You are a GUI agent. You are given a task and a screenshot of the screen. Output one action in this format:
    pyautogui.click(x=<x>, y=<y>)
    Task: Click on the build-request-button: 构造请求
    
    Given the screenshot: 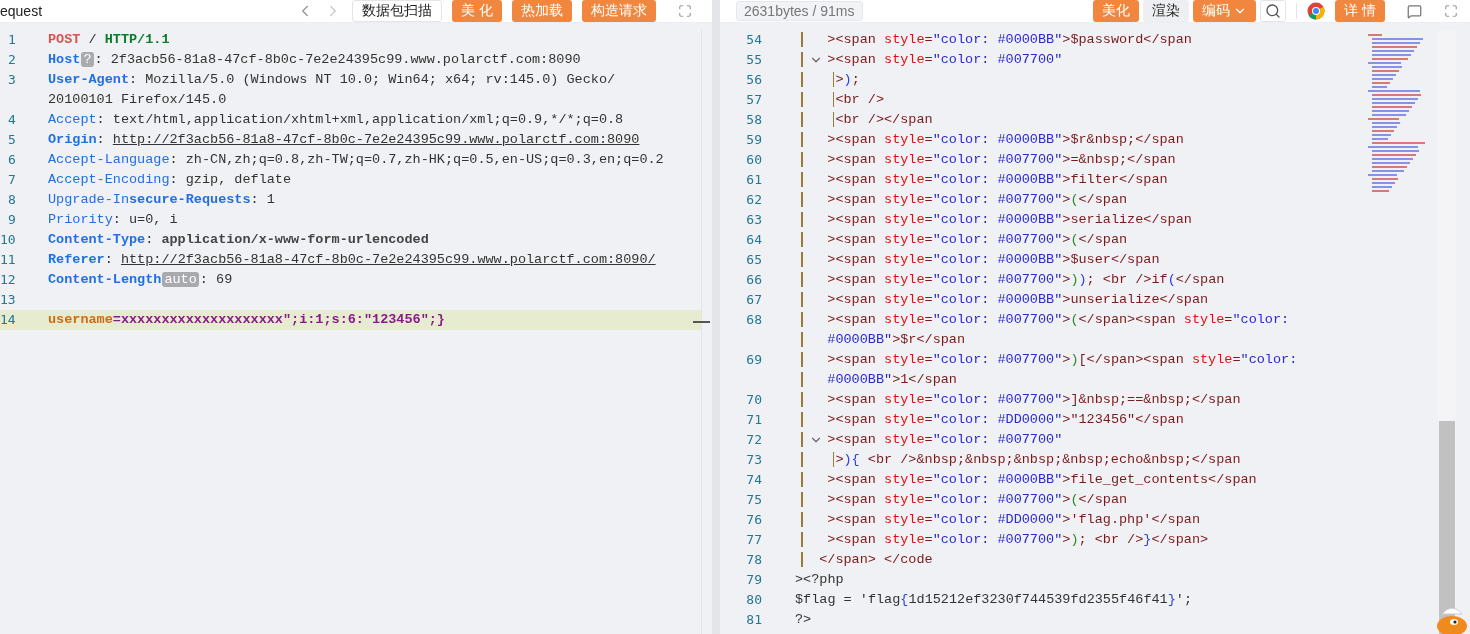 What is the action you would take?
    pyautogui.click(x=619, y=11)
    